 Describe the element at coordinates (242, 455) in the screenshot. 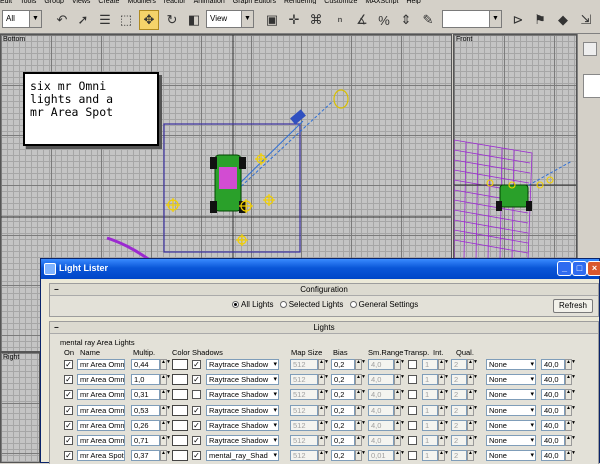

I see `shadow-type-dropdown: mental_ray_Shad` at that location.